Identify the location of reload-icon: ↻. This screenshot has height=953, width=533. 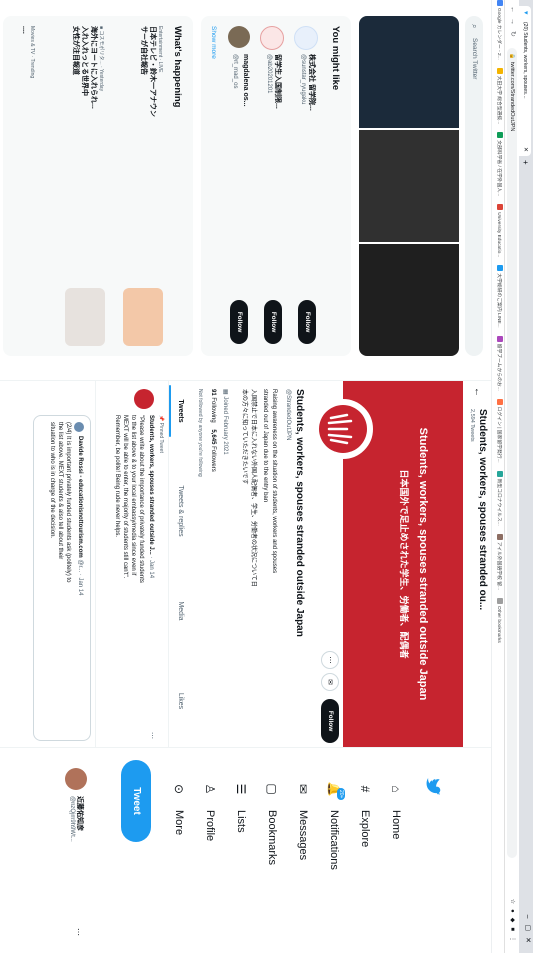
(512, 34).